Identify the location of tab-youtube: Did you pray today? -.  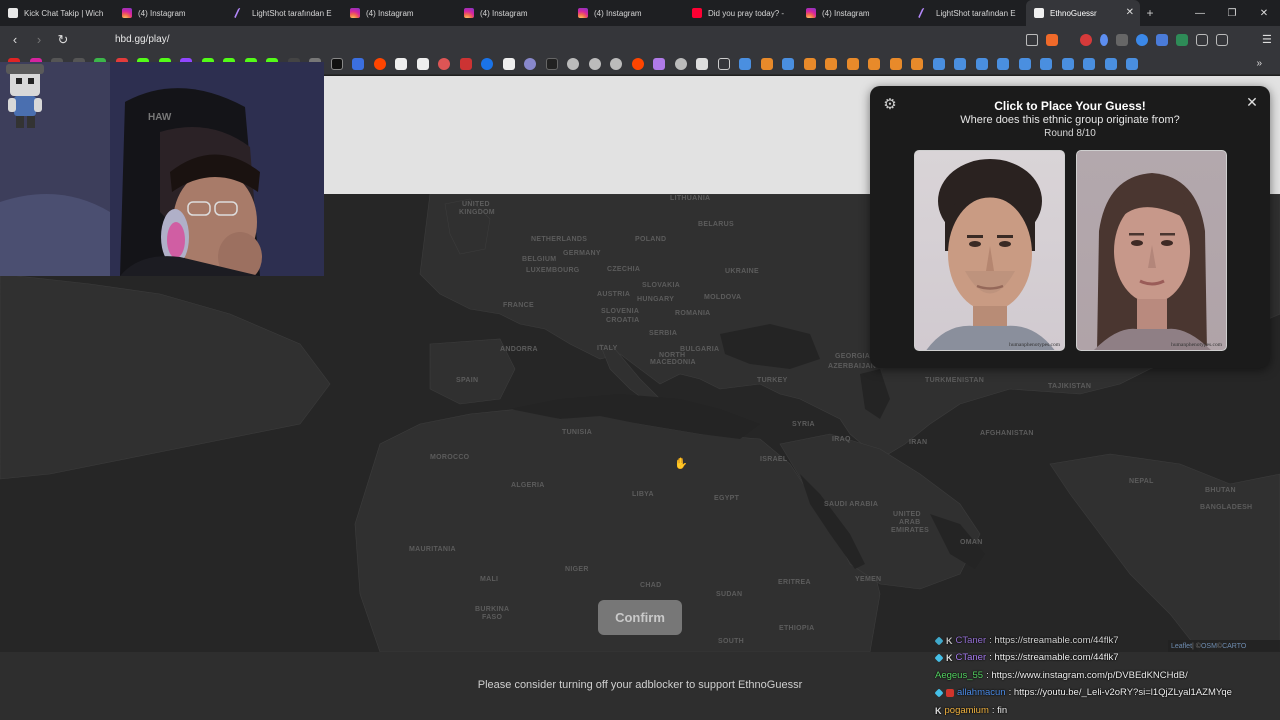
(741, 13).